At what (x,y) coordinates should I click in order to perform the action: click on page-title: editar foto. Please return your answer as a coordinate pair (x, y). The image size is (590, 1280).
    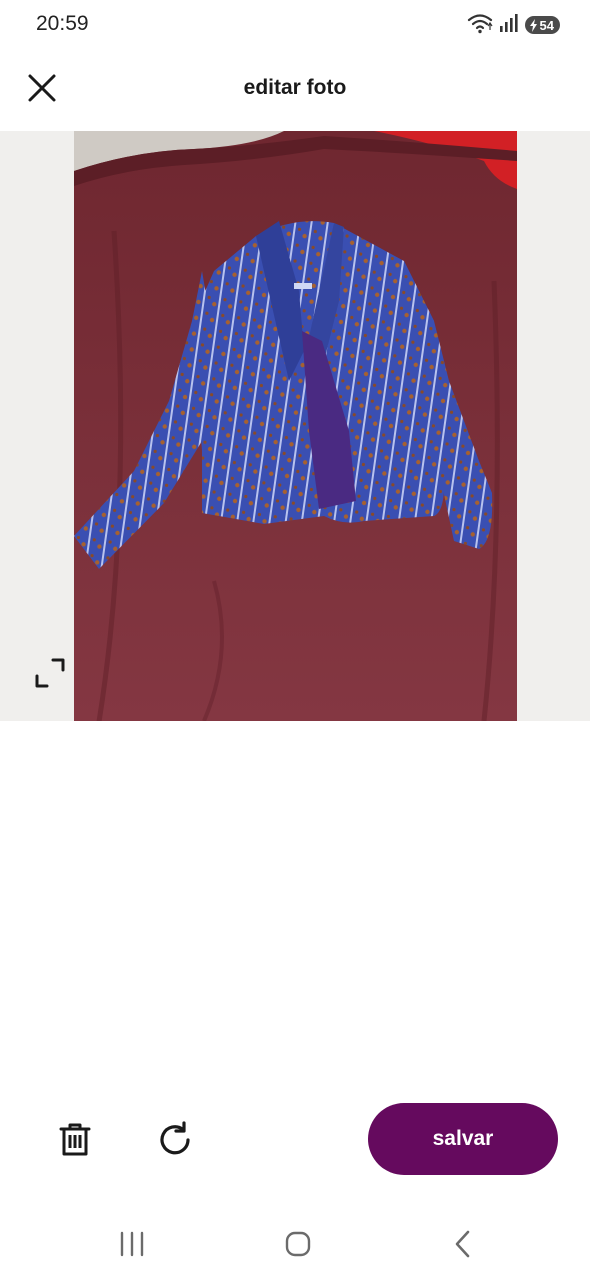
    Looking at the image, I should click on (295, 87).